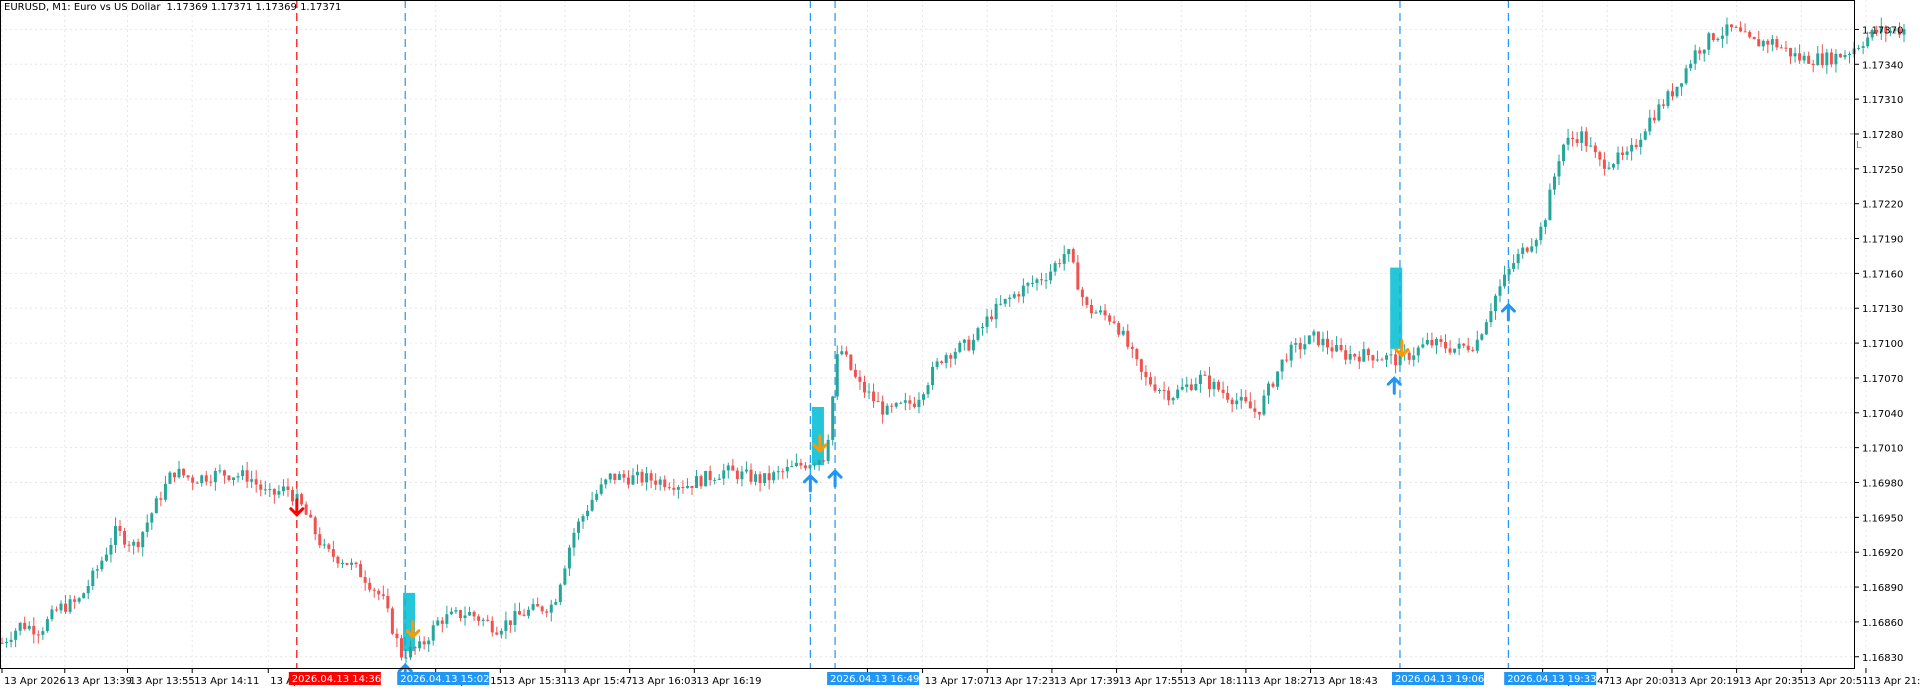  Describe the element at coordinates (334, 678) in the screenshot. I see `time-marker-label: 2026.04.13 14:36` at that location.